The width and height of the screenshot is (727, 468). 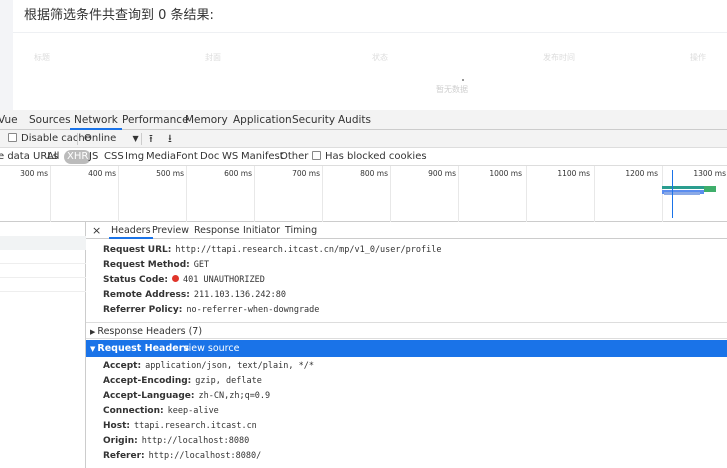 I want to click on request-header-row: Accept-Language: zh-CN,zh;q=0.9, so click(x=186, y=396).